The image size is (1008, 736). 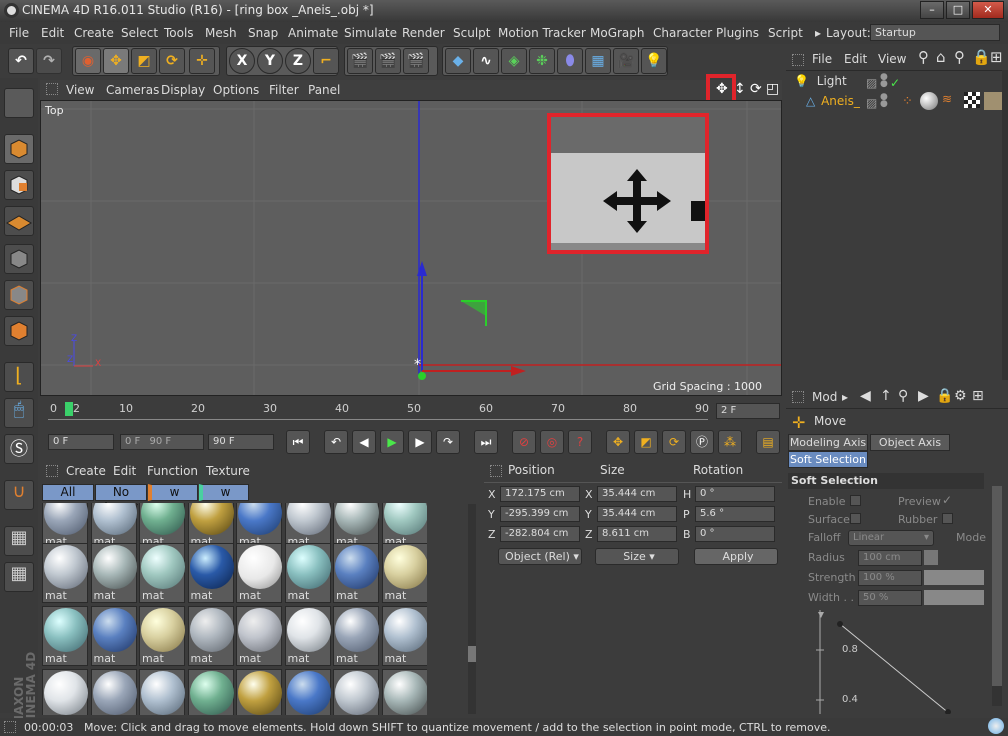 I want to click on magnet-button: ∪, so click(x=19, y=495).